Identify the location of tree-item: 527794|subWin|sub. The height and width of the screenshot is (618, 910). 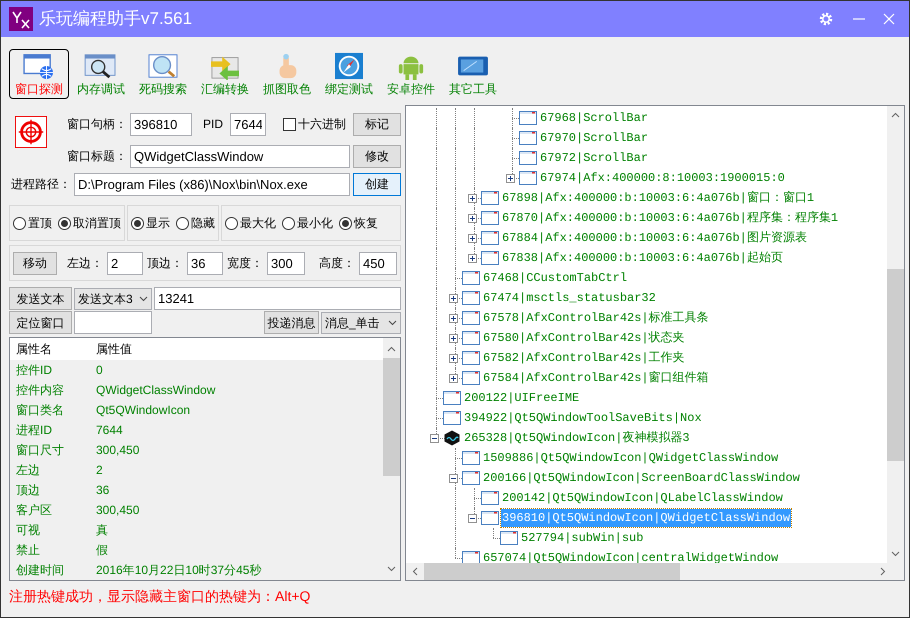
(582, 538).